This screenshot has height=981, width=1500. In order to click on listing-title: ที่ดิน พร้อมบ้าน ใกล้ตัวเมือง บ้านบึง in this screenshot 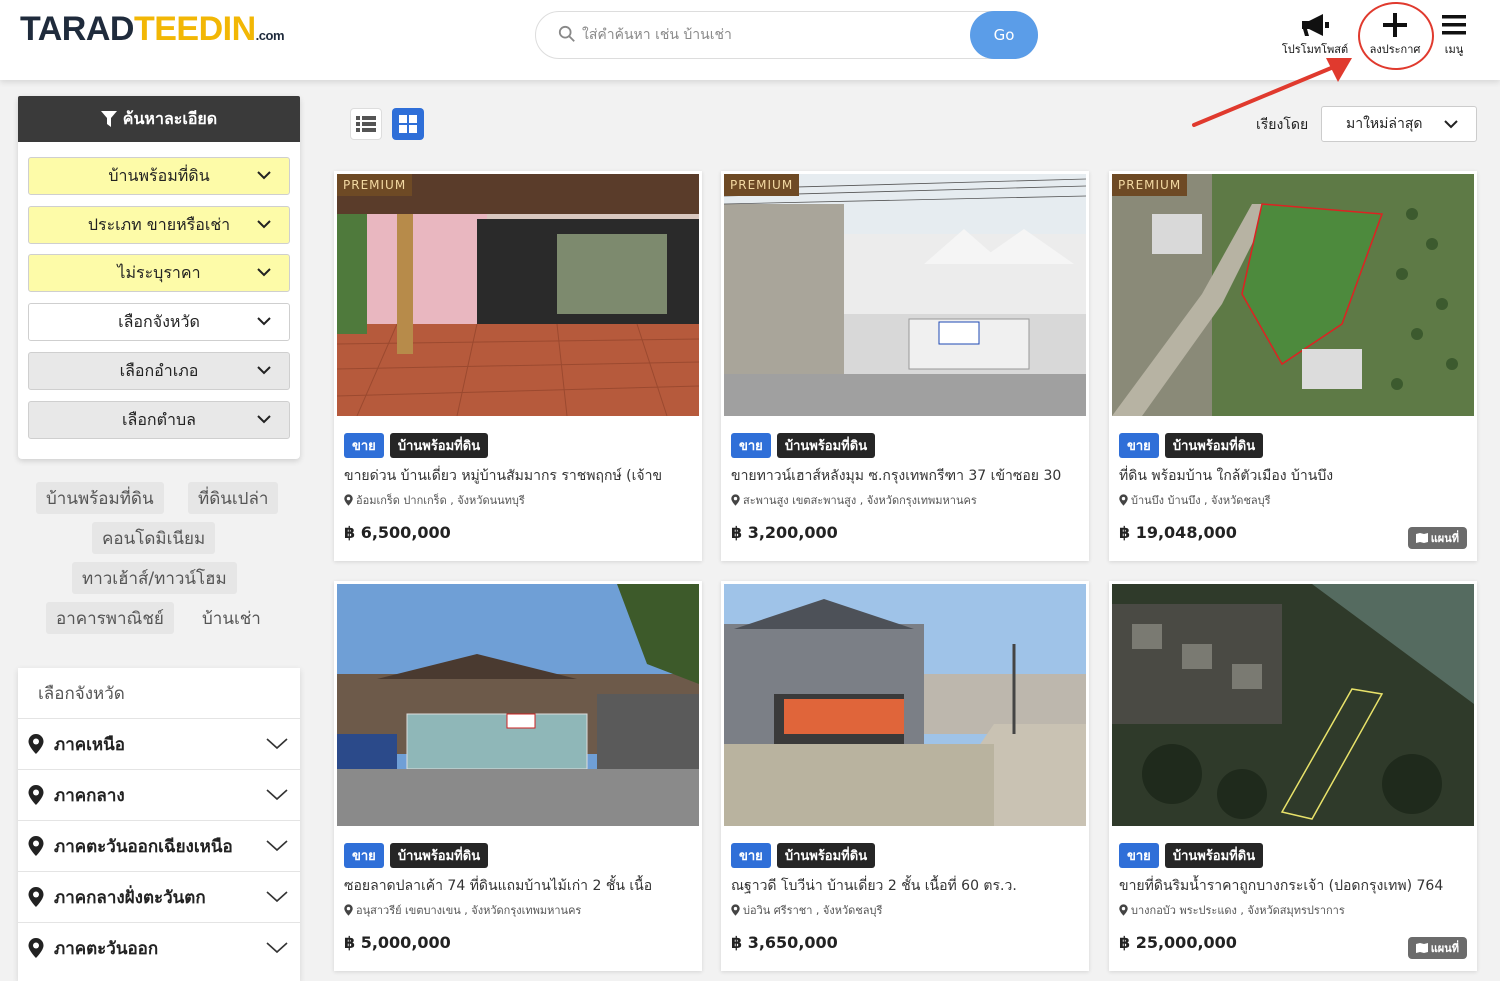, I will do `click(1294, 476)`.